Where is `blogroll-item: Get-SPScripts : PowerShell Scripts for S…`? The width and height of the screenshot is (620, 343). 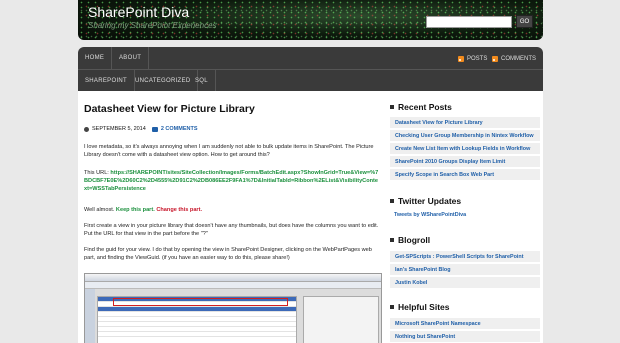
blogroll-item: Get-SPScripts : PowerShell Scripts for S… is located at coordinates (465, 257).